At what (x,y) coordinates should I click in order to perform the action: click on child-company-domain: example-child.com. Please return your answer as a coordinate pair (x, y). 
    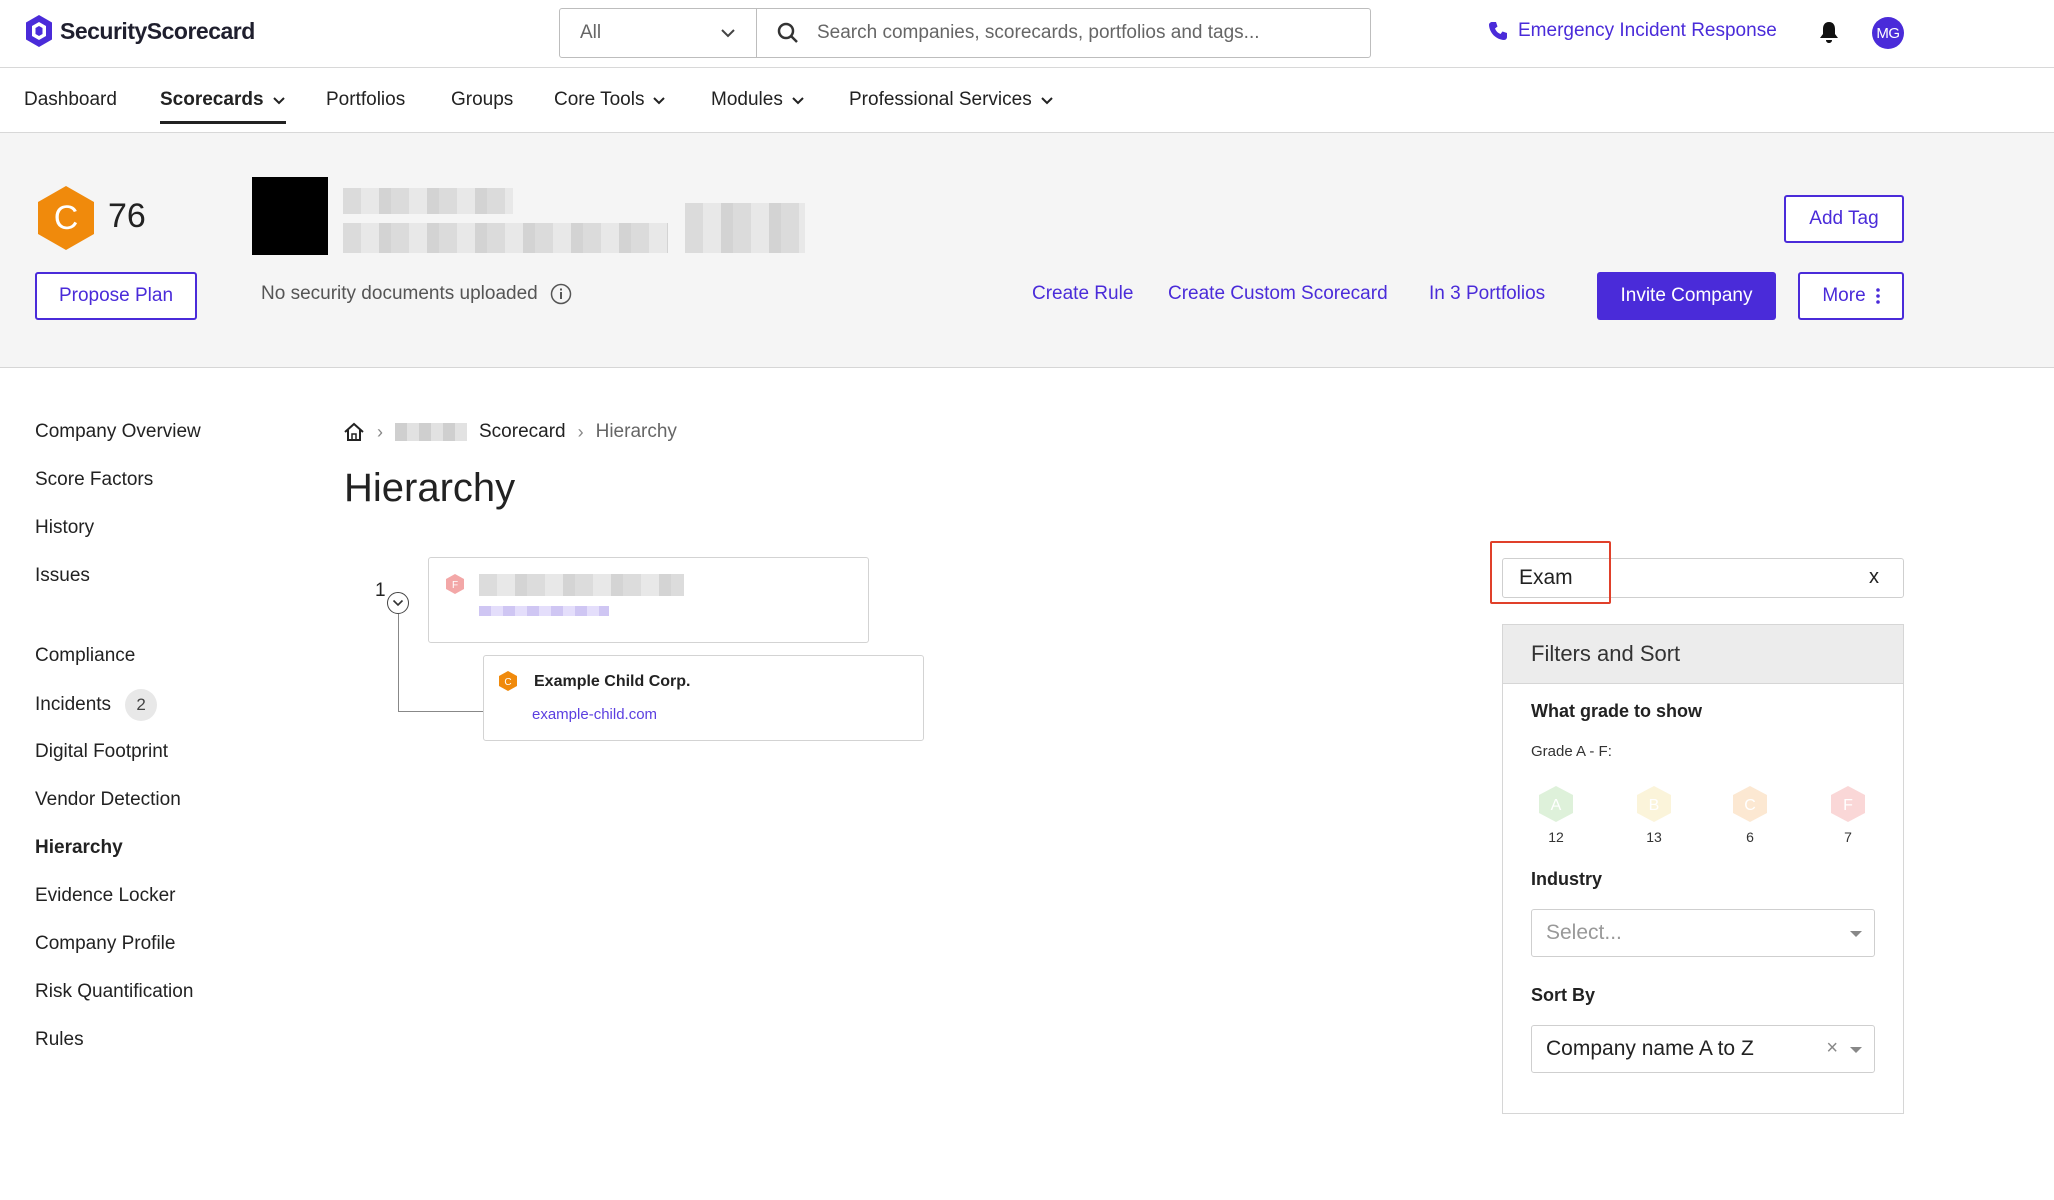
    Looking at the image, I should click on (594, 714).